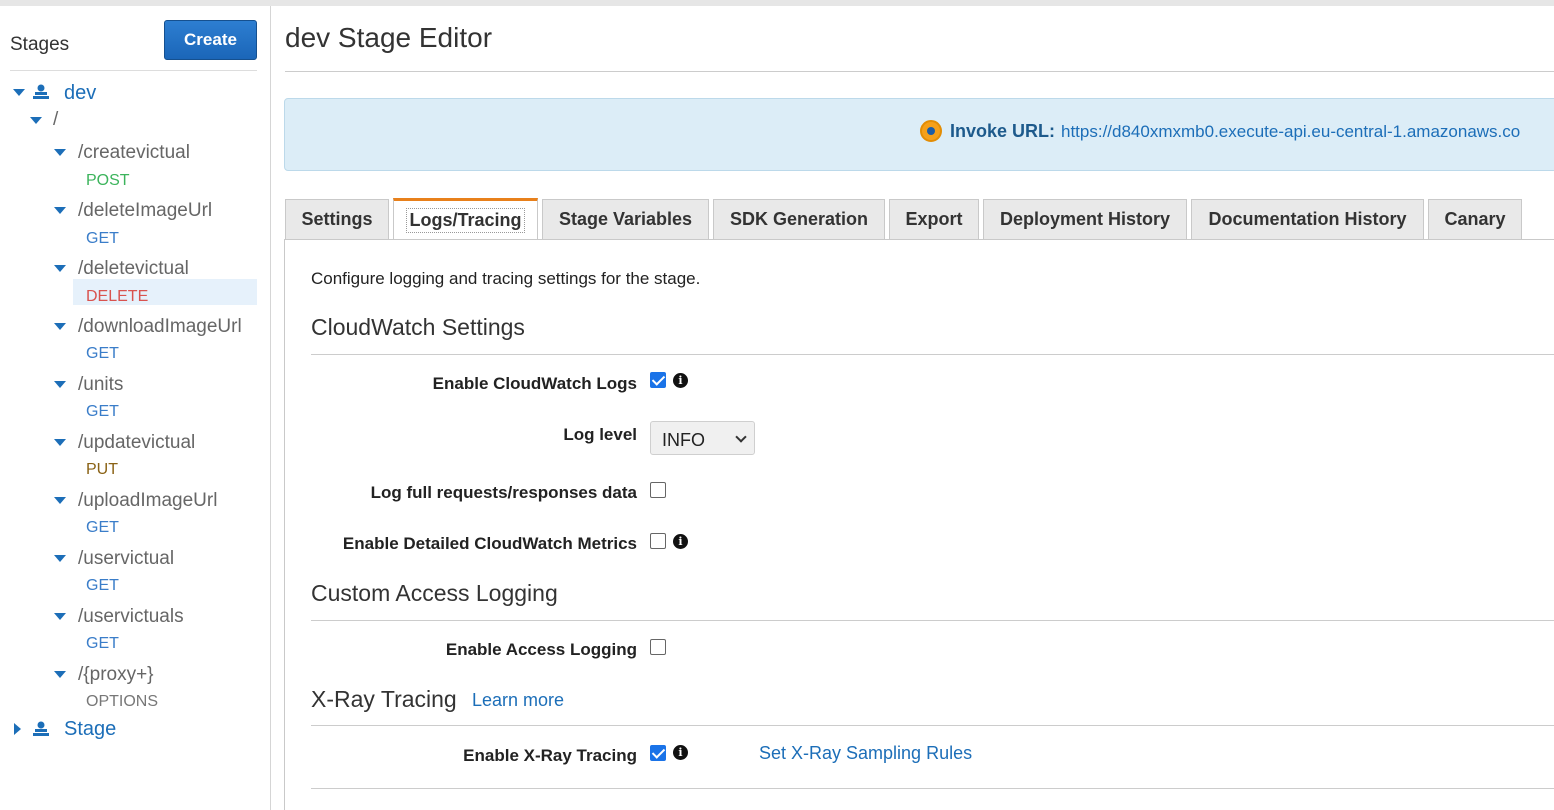 The width and height of the screenshot is (1554, 810). I want to click on tree-method: OPTIONS, so click(122, 702).